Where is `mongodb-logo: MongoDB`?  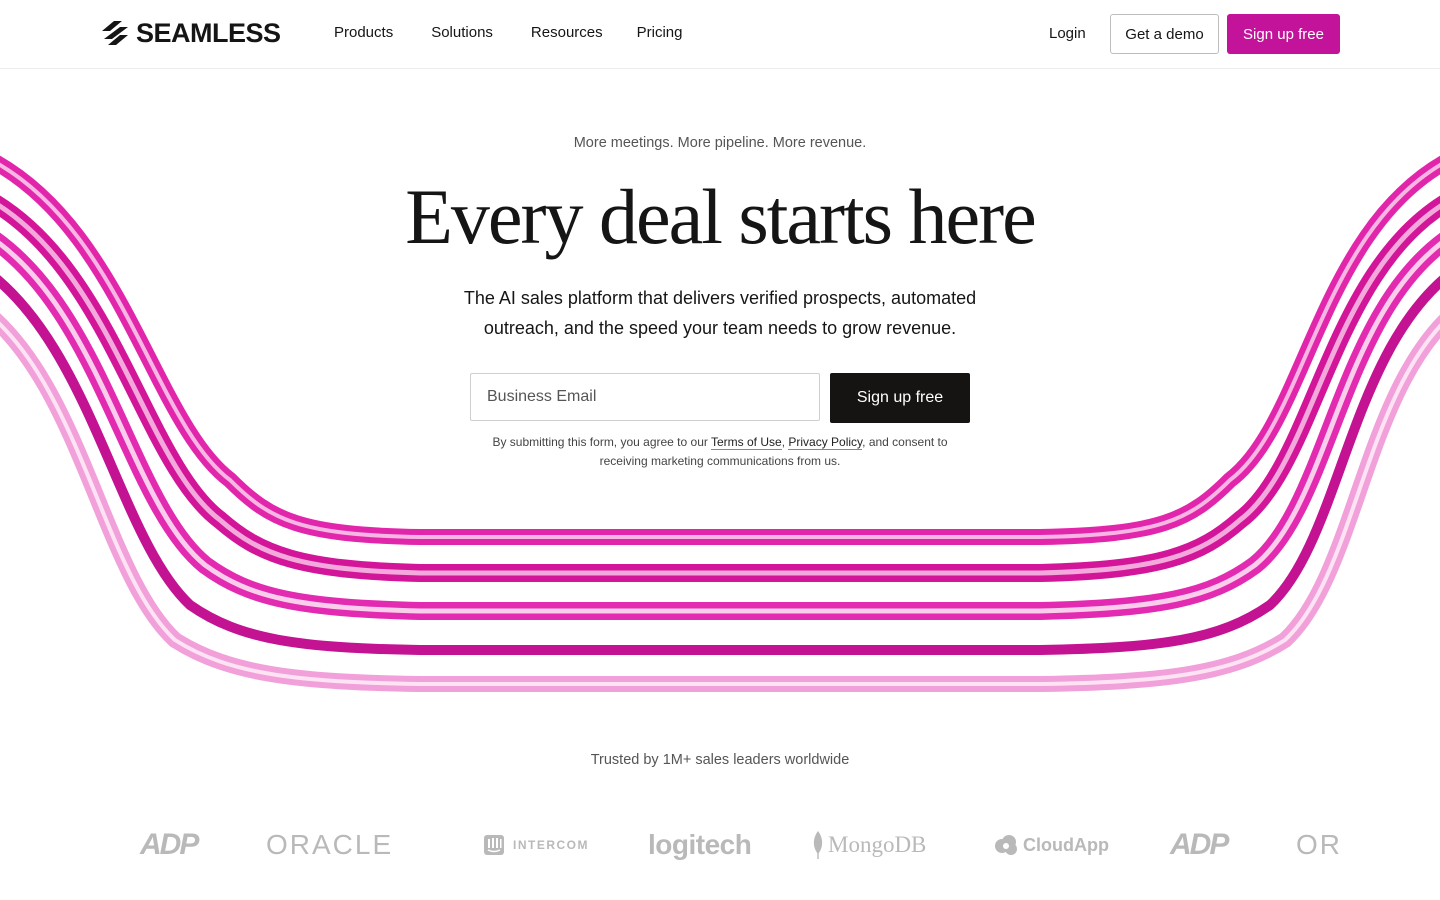 mongodb-logo: MongoDB is located at coordinates (869, 845).